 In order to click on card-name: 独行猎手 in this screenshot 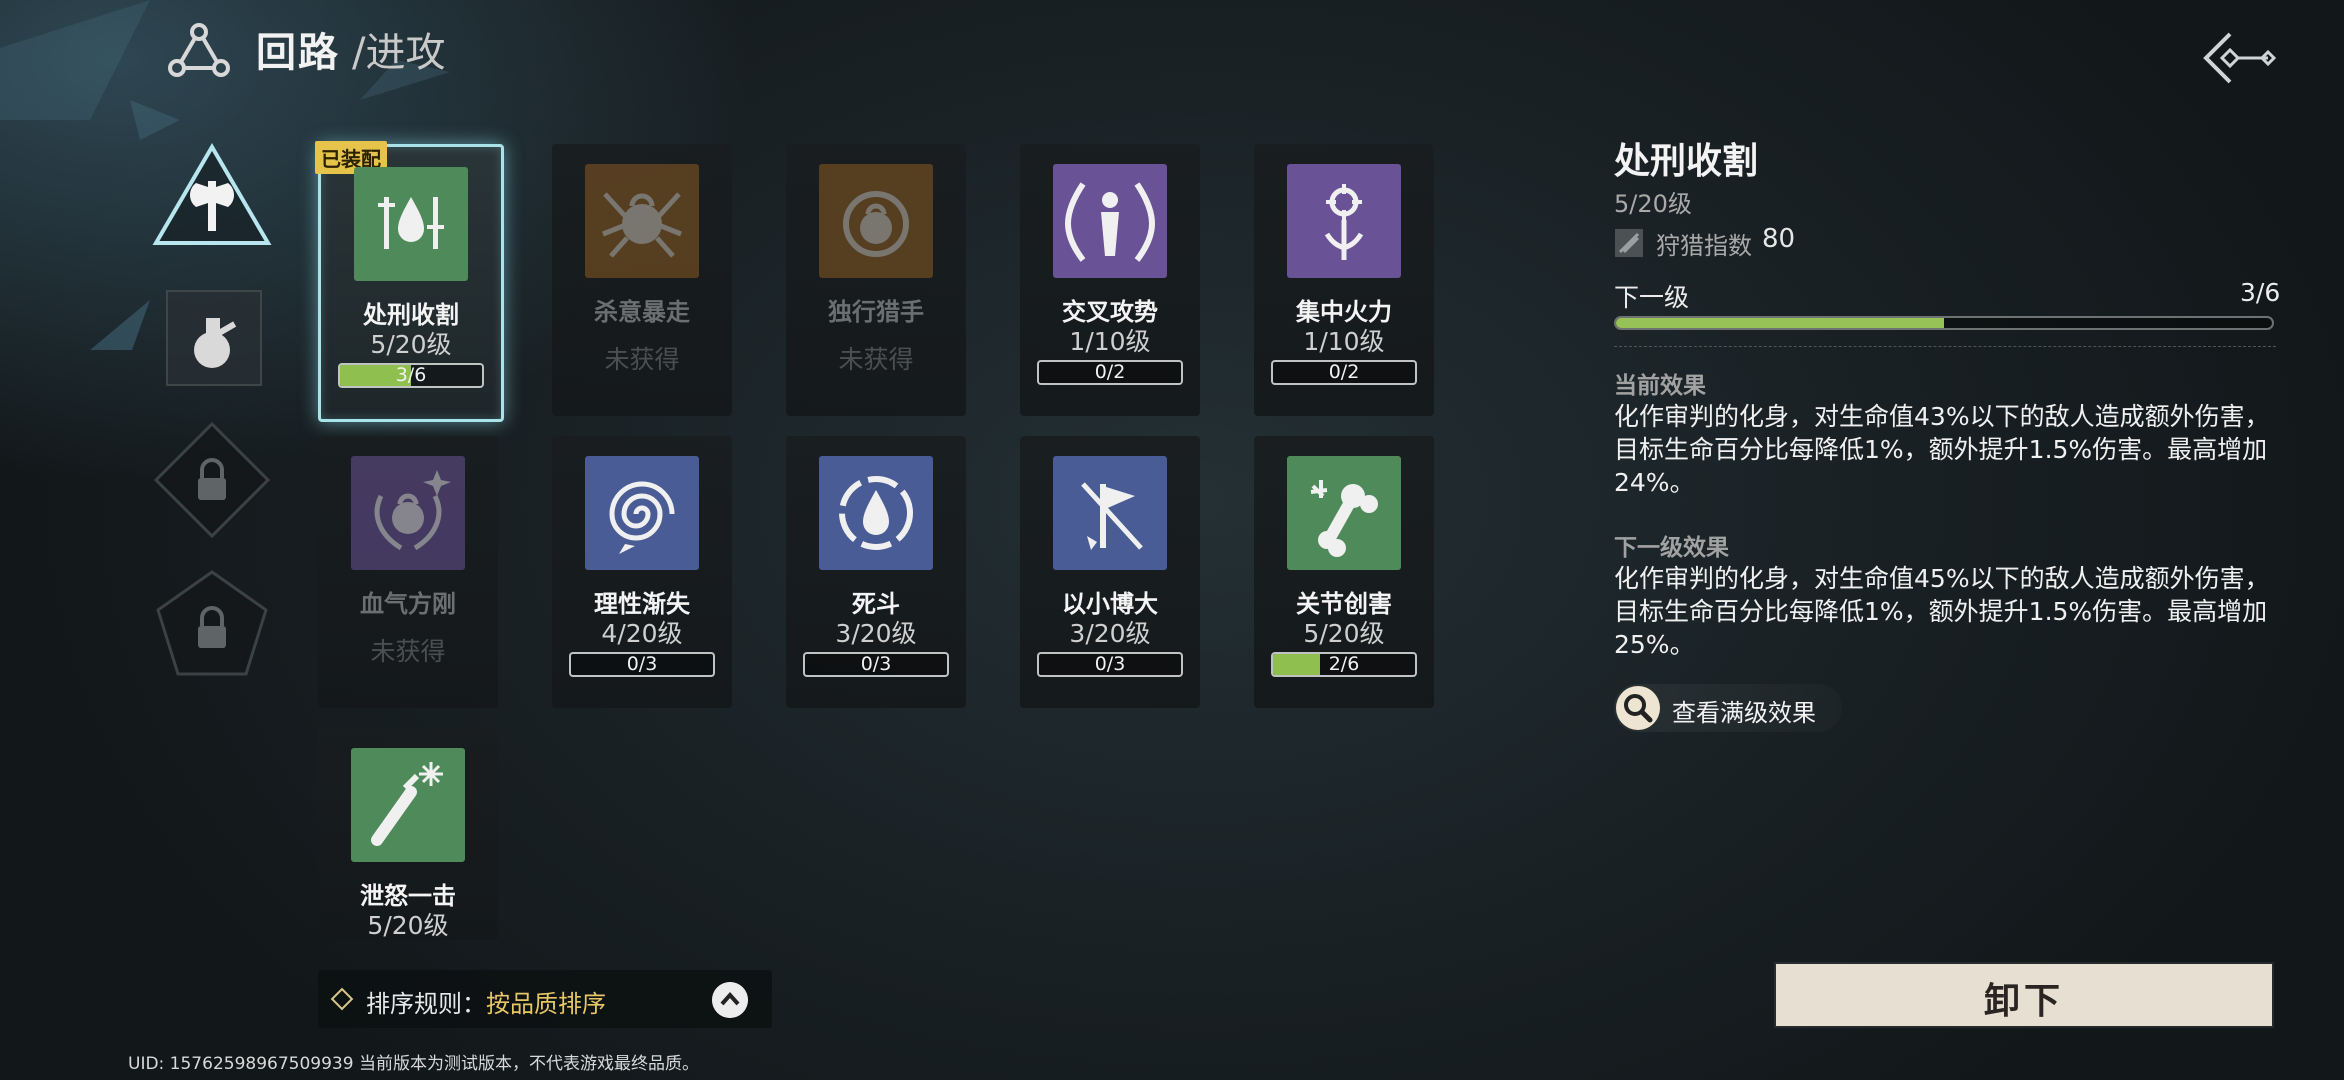, I will do `click(876, 312)`.